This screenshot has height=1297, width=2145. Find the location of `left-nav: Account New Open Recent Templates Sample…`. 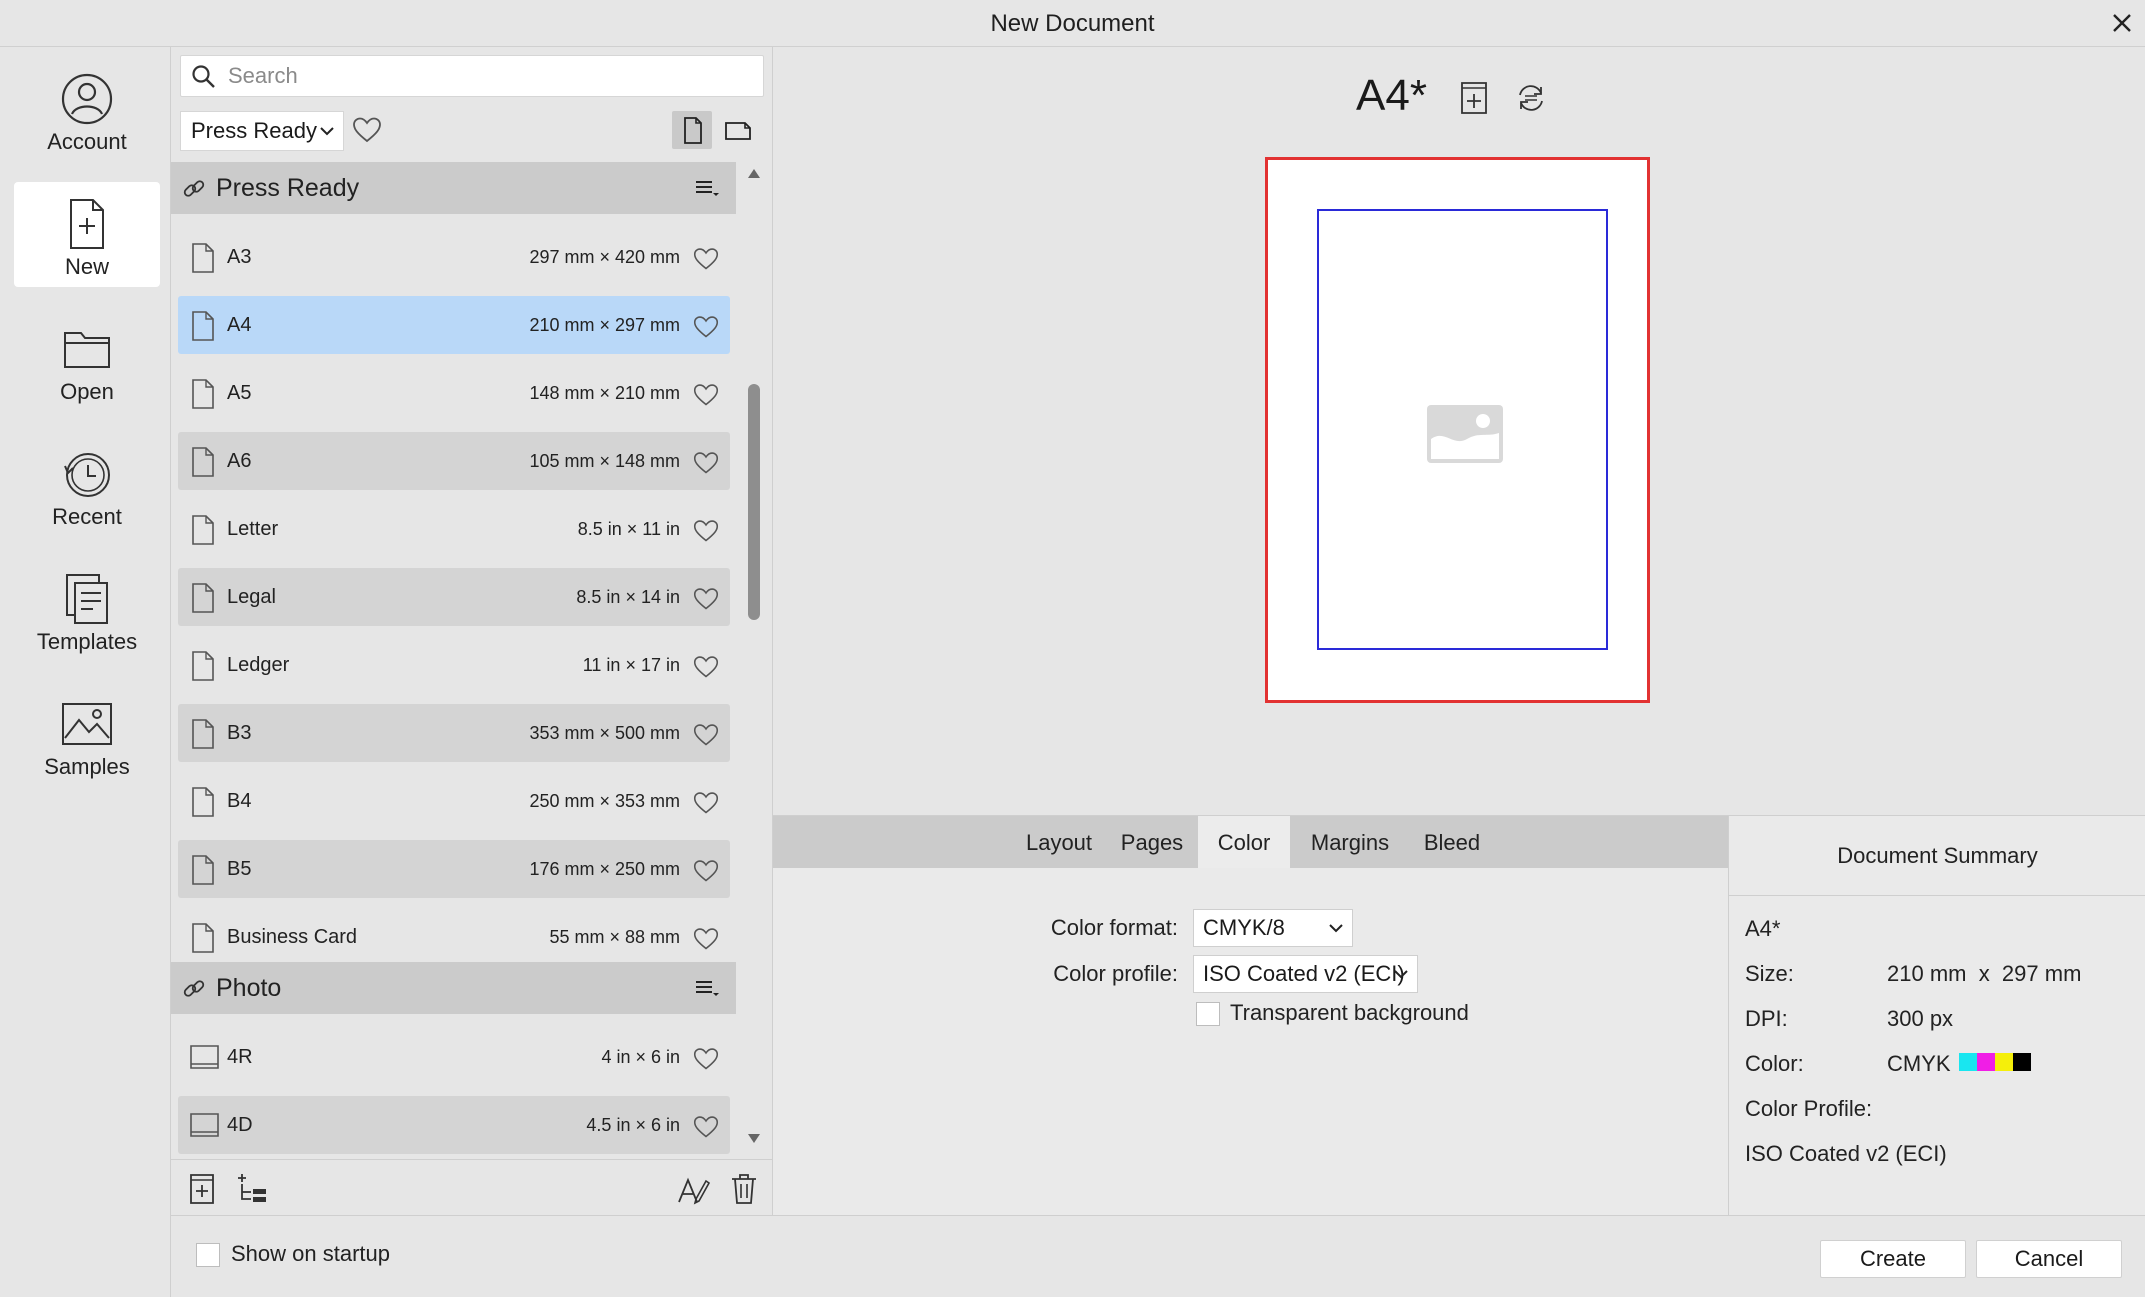

left-nav: Account New Open Recent Templates Sample… is located at coordinates (85, 672).